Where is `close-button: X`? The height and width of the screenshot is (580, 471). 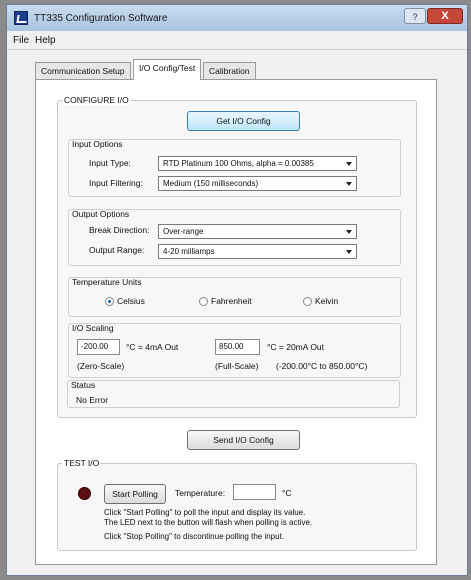 close-button: X is located at coordinates (445, 16).